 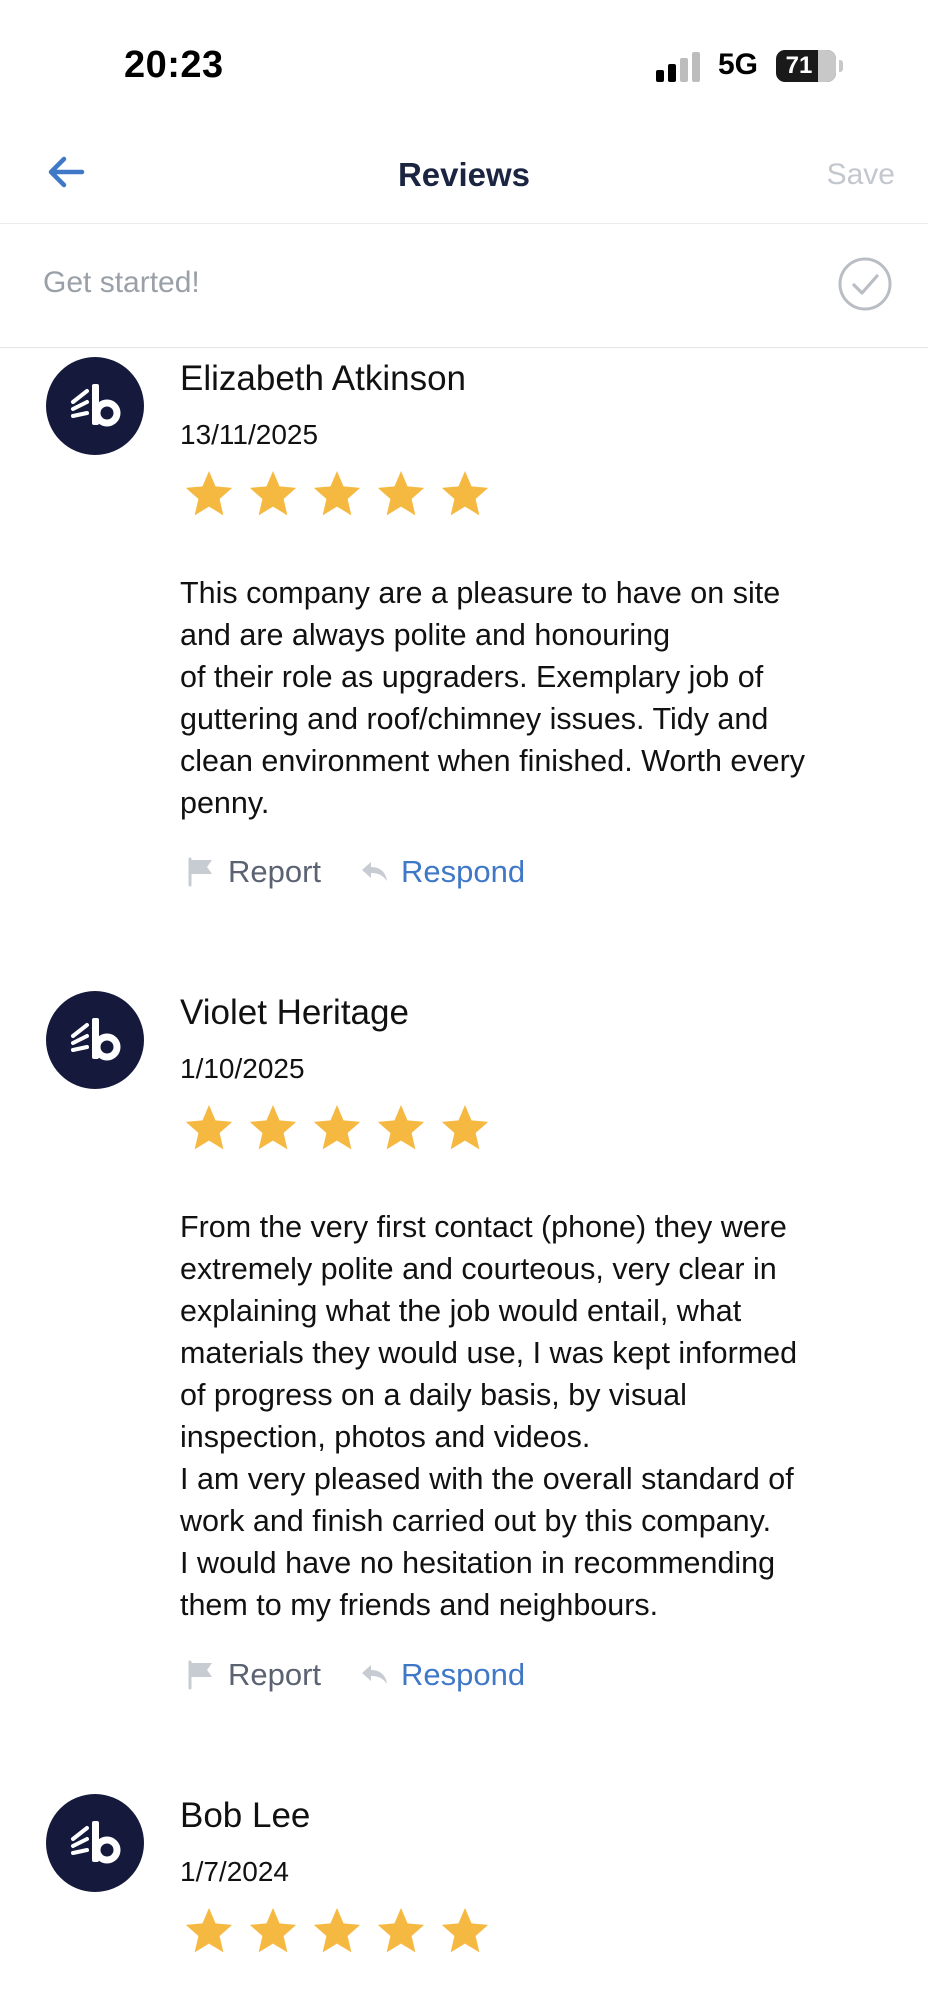 I want to click on review-date: 1/10/2025, so click(x=242, y=1068).